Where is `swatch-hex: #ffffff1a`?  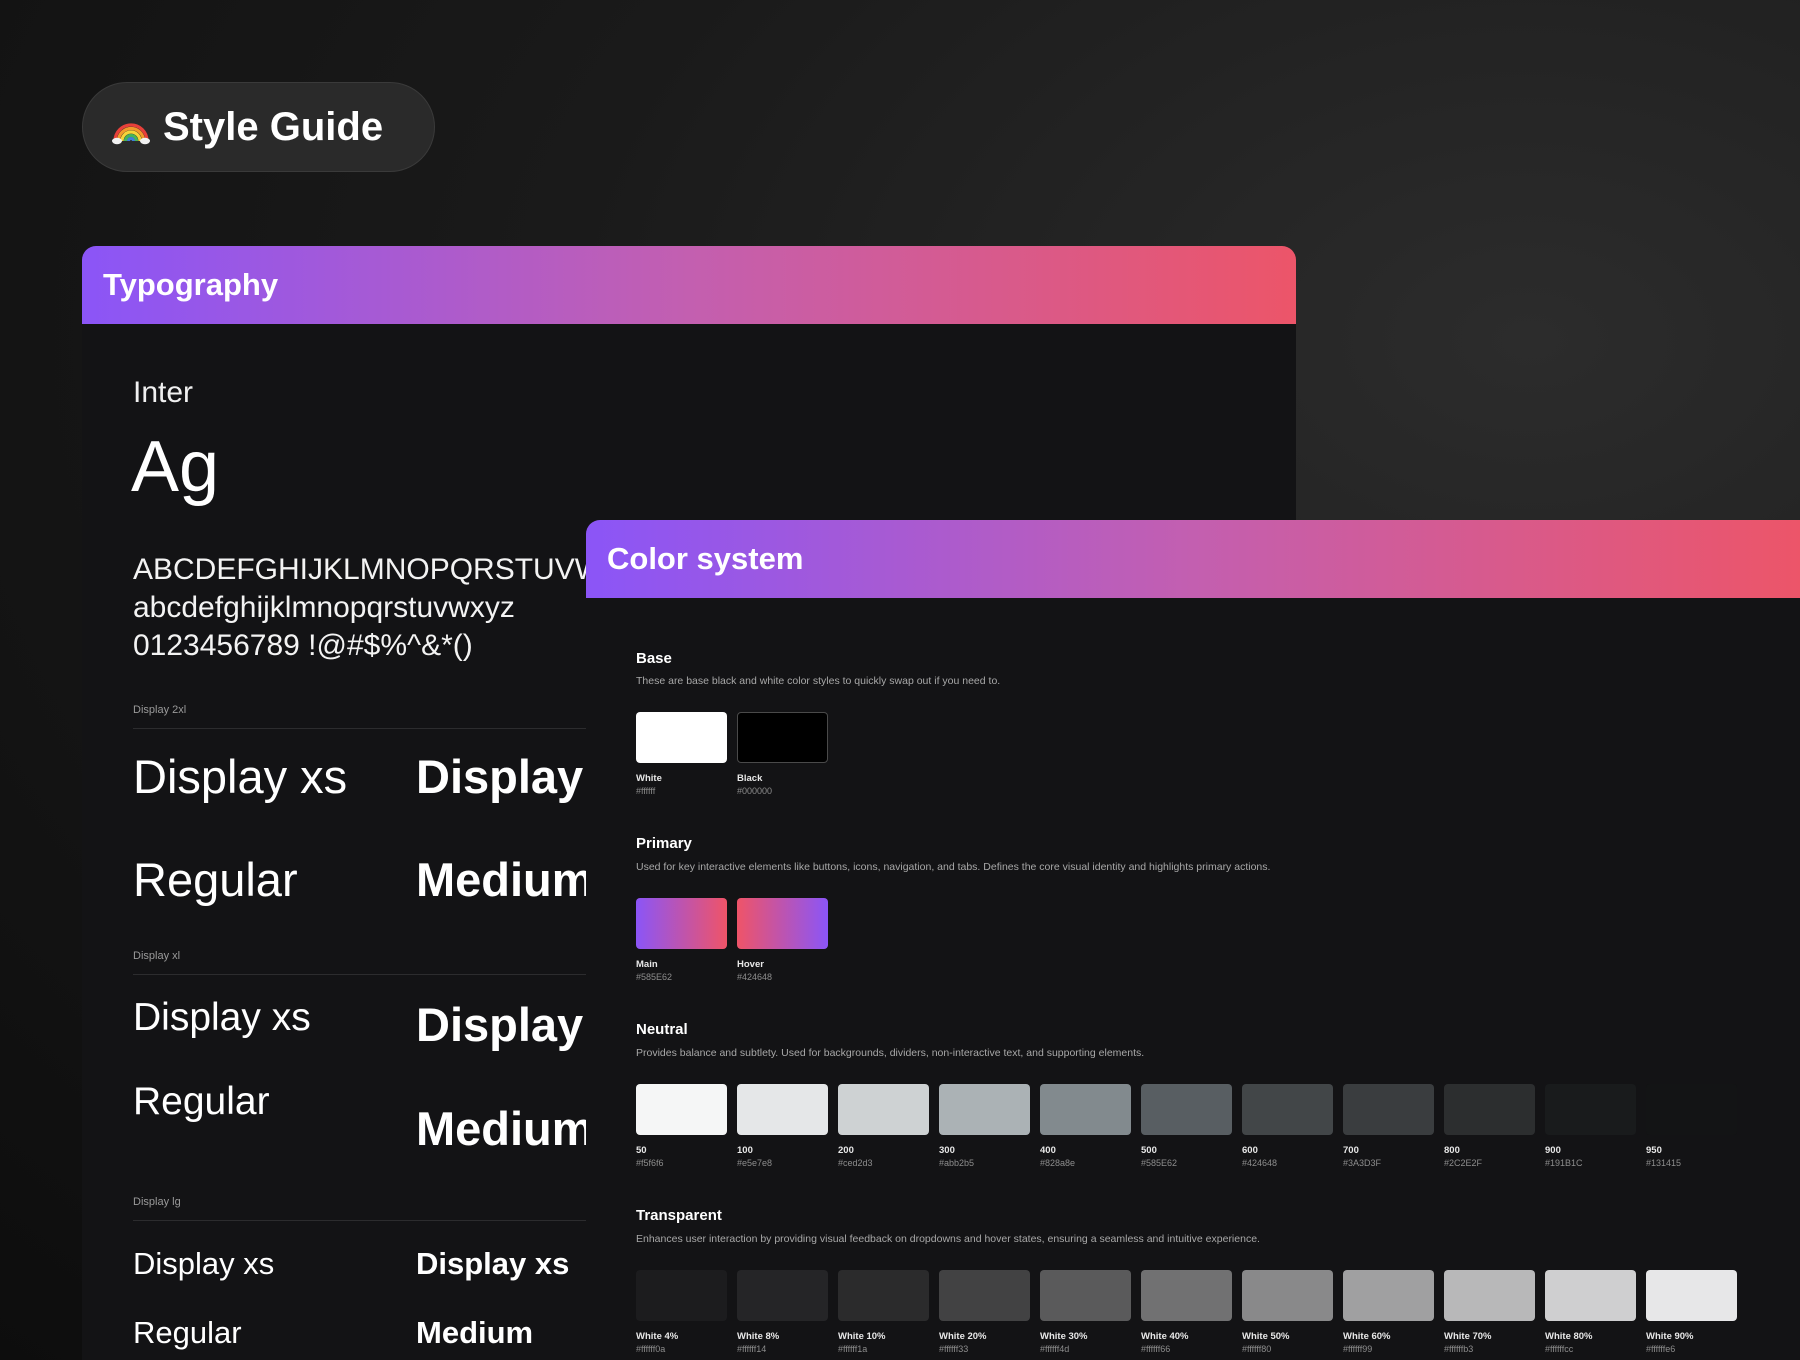
swatch-hex: #ffffff1a is located at coordinates (853, 1349).